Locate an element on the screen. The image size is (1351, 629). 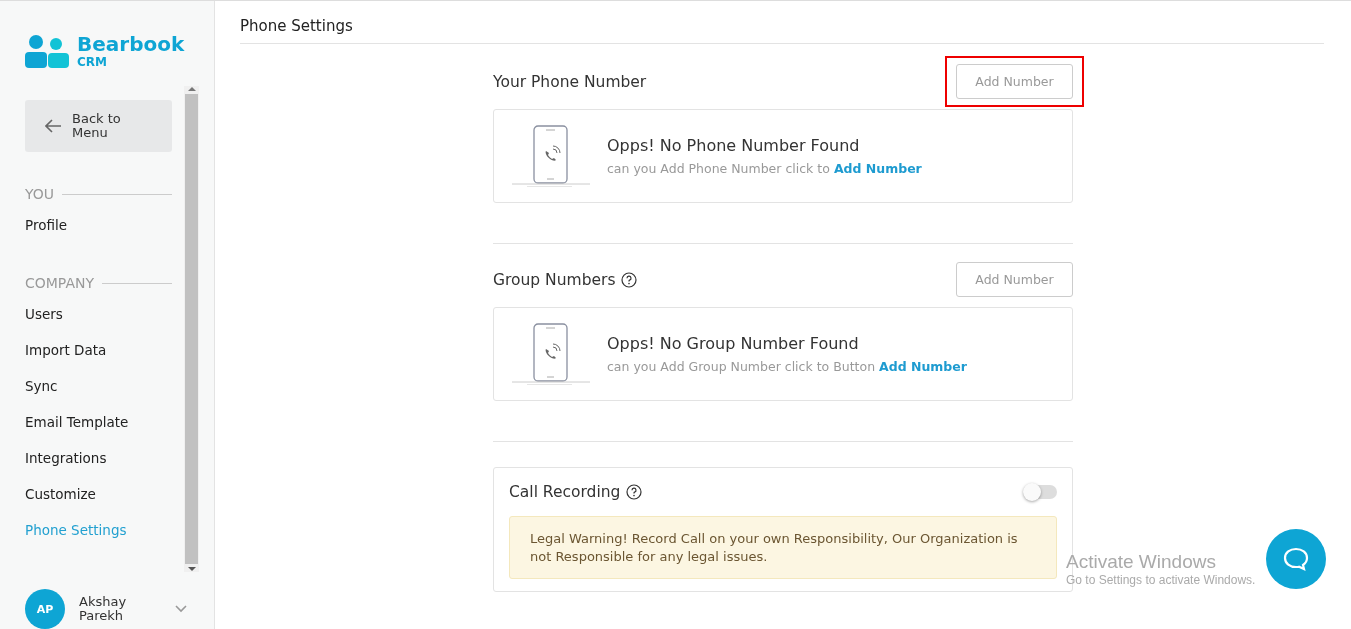
sidebar-item: Customize is located at coordinates (98, 495).